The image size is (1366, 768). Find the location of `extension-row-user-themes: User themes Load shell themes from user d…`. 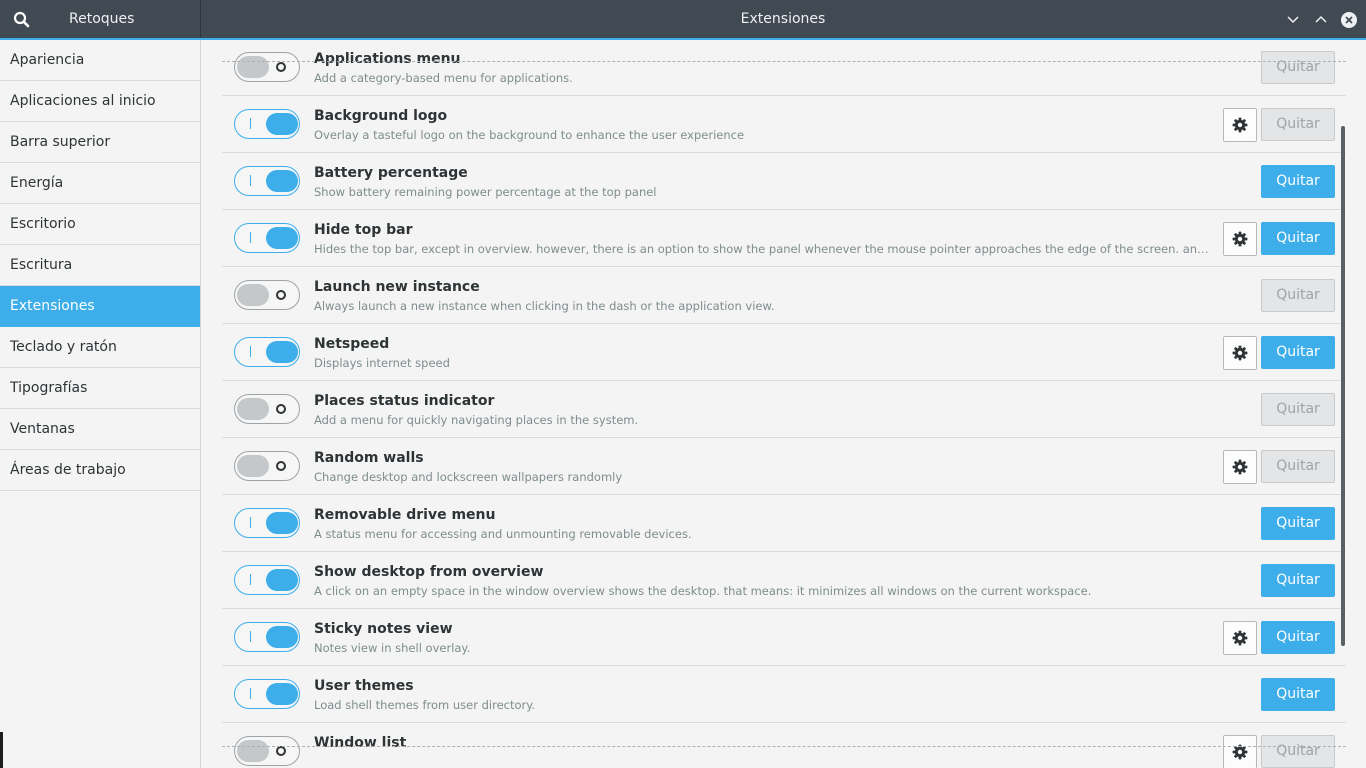

extension-row-user-themes: User themes Load shell themes from user d… is located at coordinates (784, 694).